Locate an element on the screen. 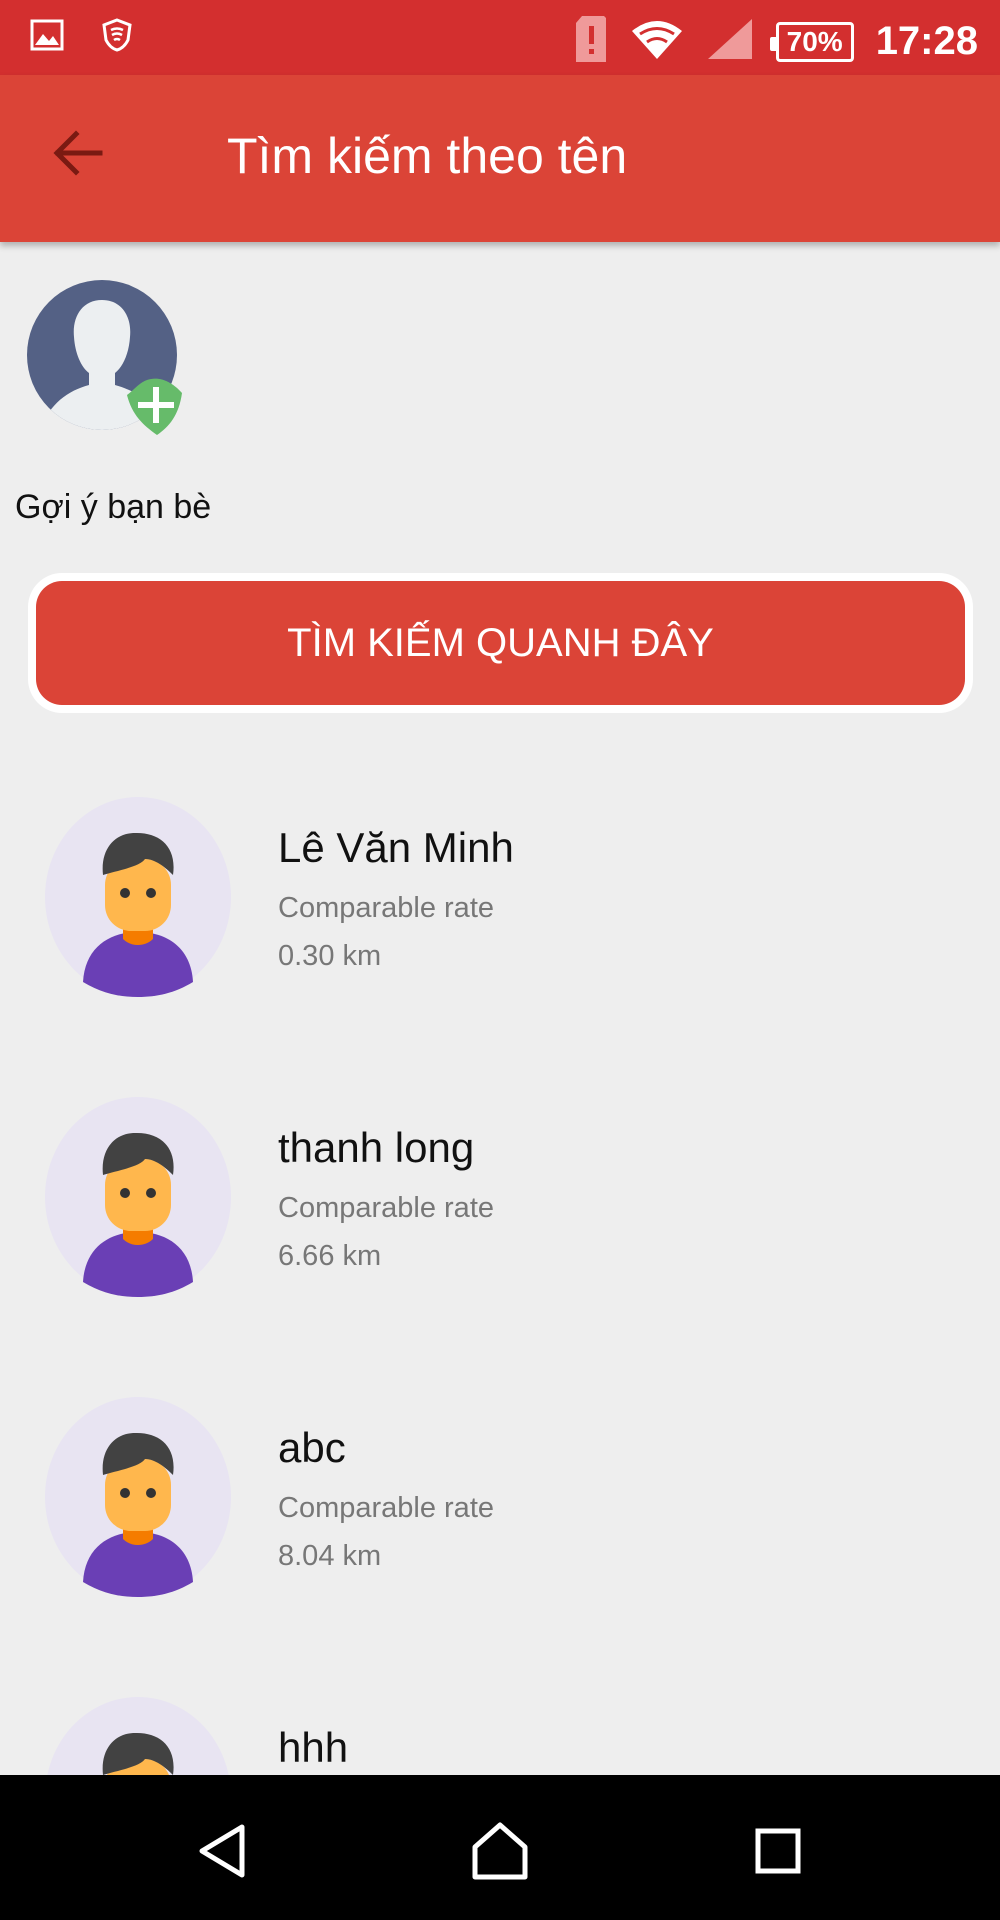 Image resolution: width=1000 pixels, height=1920 pixels. search-nearby-button: TÌM KIẾM QUANH ĐÂY is located at coordinates (500, 643).